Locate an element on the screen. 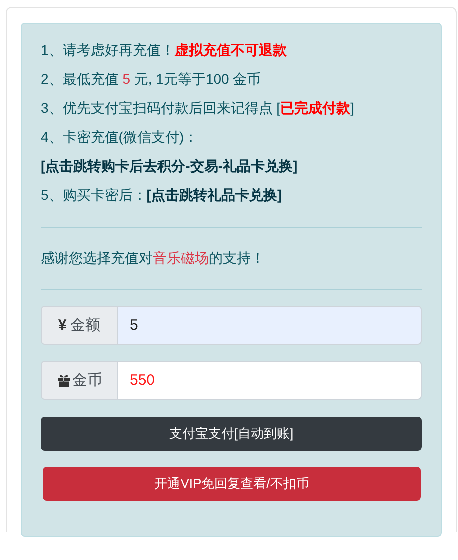  notice-text: 4、卡密充值(微信支付)： [点击跳转购卡后去积分-交易-礼品卡兑换] is located at coordinates (170, 152).